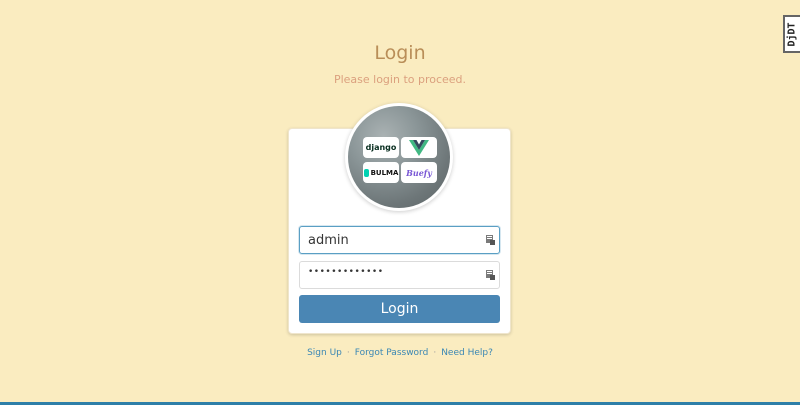 The image size is (800, 405). Describe the element at coordinates (399, 275) in the screenshot. I see `password-field: •••••••••••••` at that location.